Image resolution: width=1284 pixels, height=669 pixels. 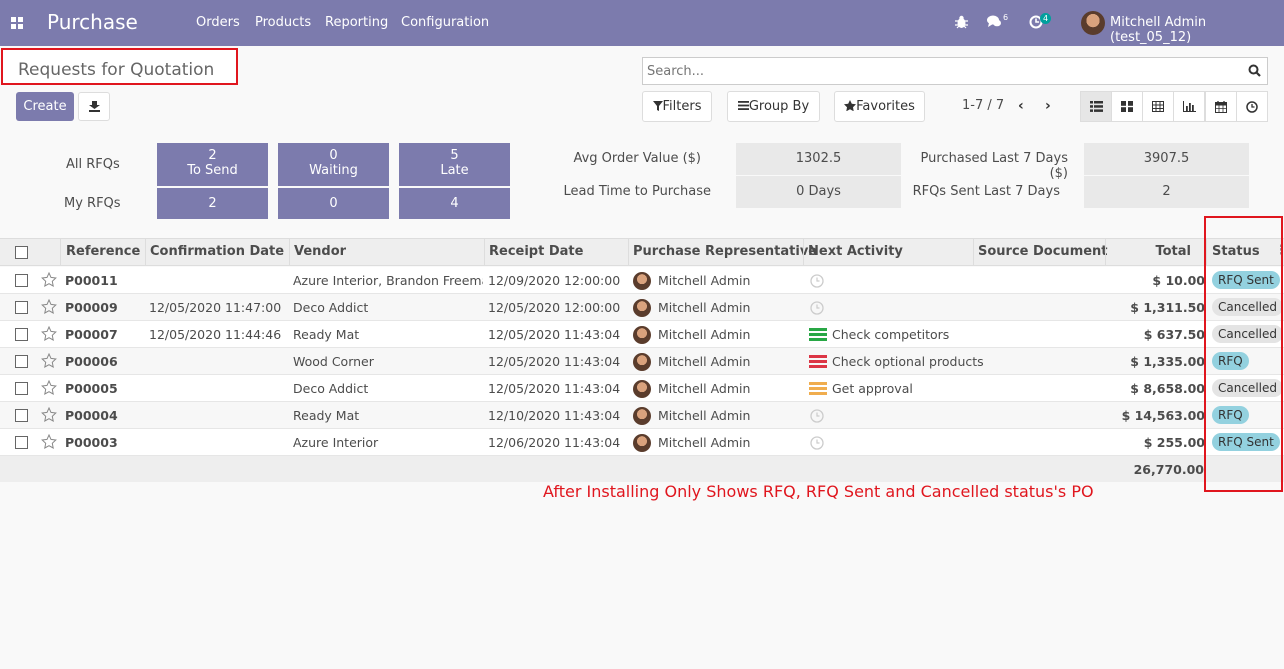 What do you see at coordinates (1174, 442) in the screenshot?
I see `cell-total: $ 255.00` at bounding box center [1174, 442].